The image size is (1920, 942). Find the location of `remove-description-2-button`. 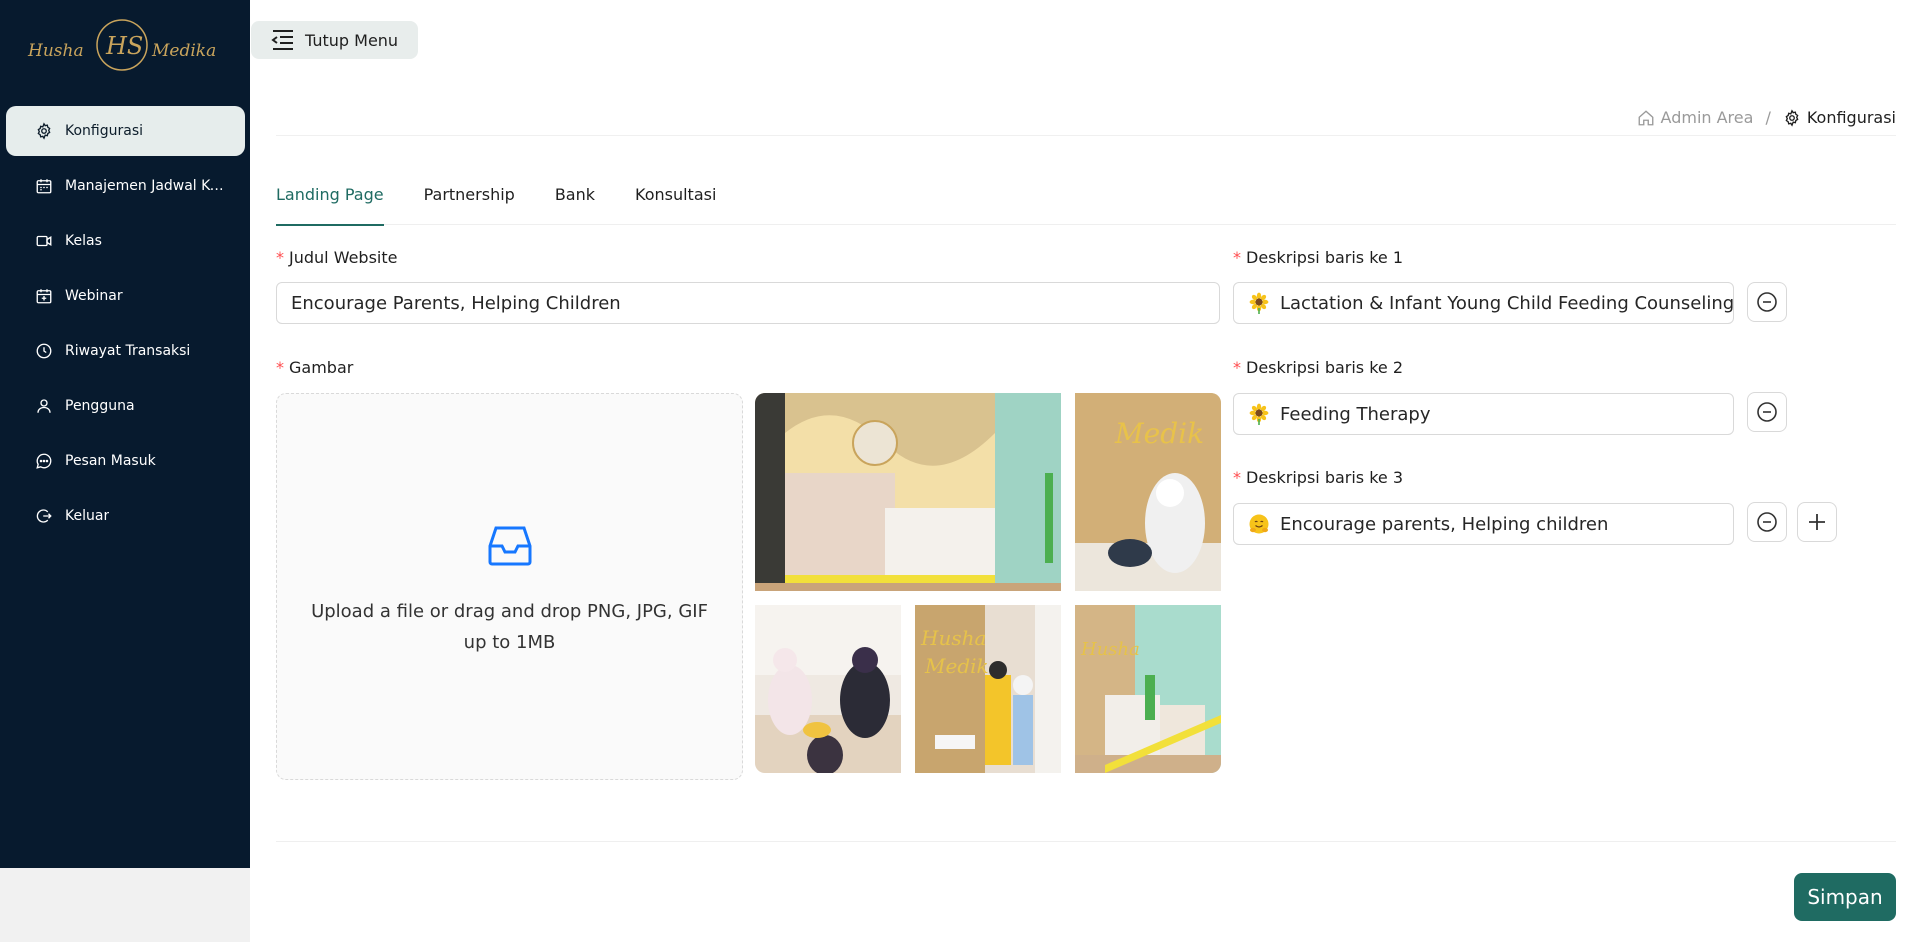

remove-description-2-button is located at coordinates (1767, 412).